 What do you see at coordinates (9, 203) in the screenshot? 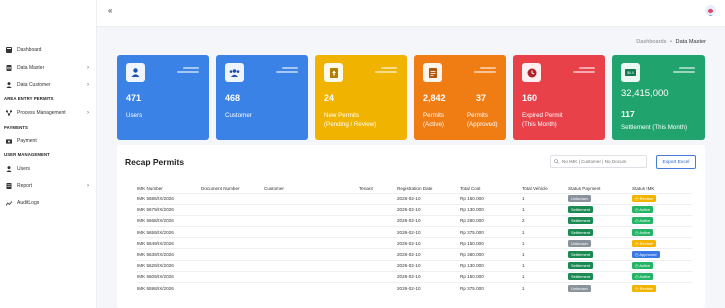
I see `audit-icon` at bounding box center [9, 203].